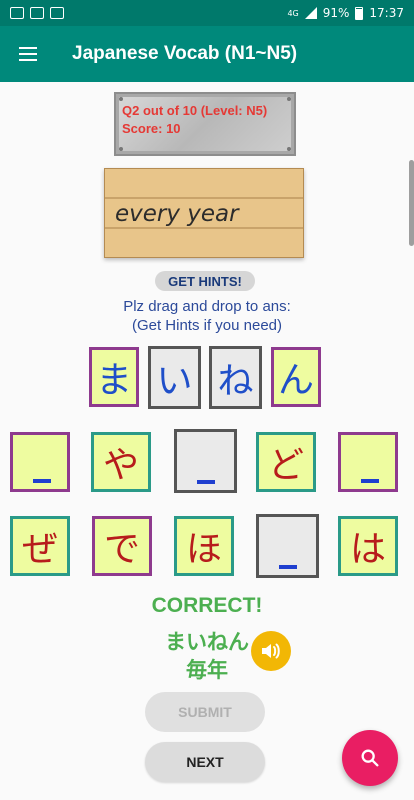 The width and height of the screenshot is (414, 800). Describe the element at coordinates (57, 13) in the screenshot. I see `activity-icon` at that location.